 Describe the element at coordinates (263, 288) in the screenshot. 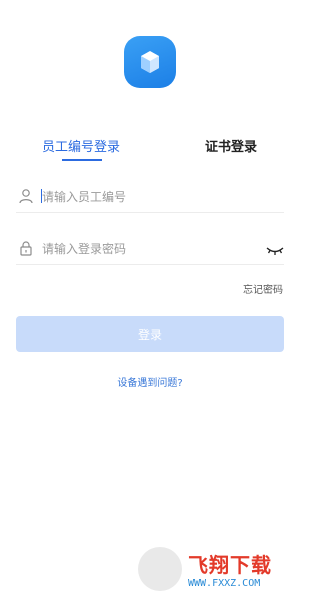

I see `forgot-password-link: 忘记密码` at that location.